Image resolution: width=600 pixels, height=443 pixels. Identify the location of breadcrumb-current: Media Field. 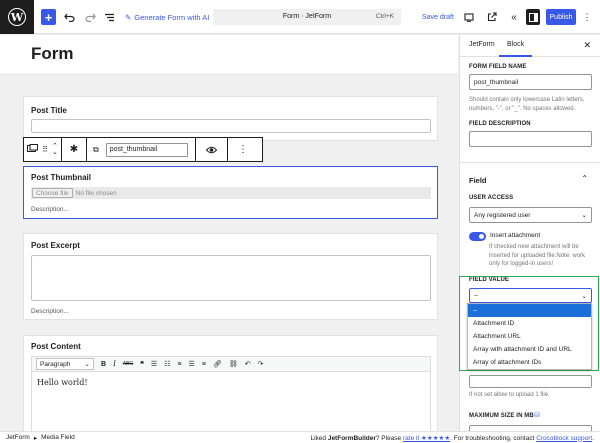
(58, 437).